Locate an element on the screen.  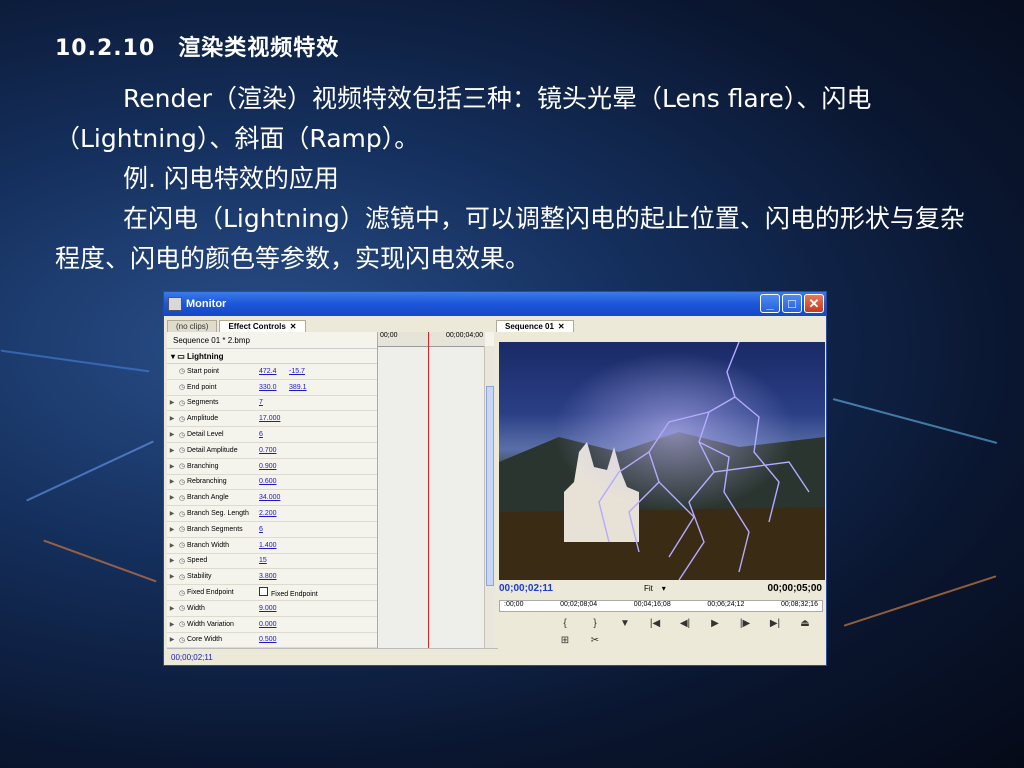
trim-icon: ✂ is located at coordinates (595, 640).